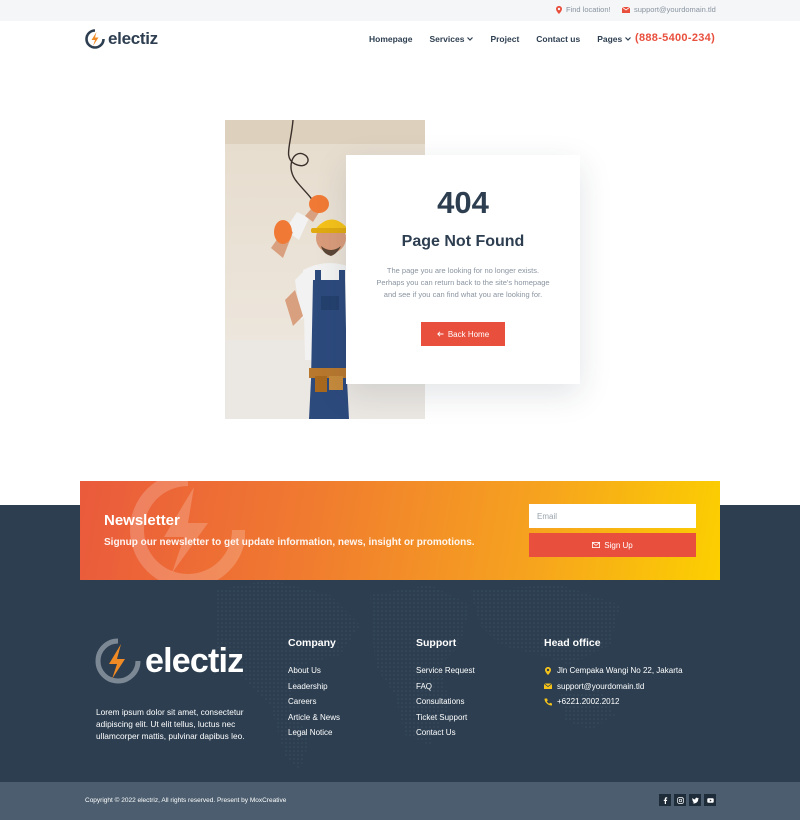 This screenshot has height=820, width=800. I want to click on header-phone: (888-5400-234), so click(675, 38).